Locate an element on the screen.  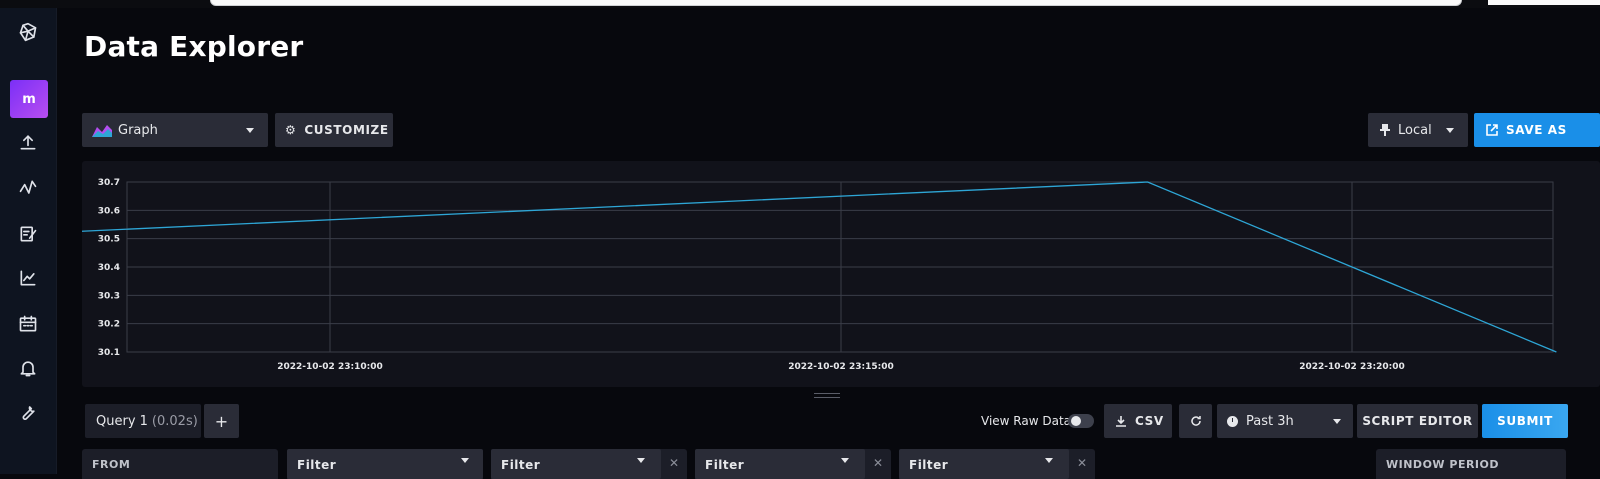
browser-address-bar is located at coordinates (836, 3).